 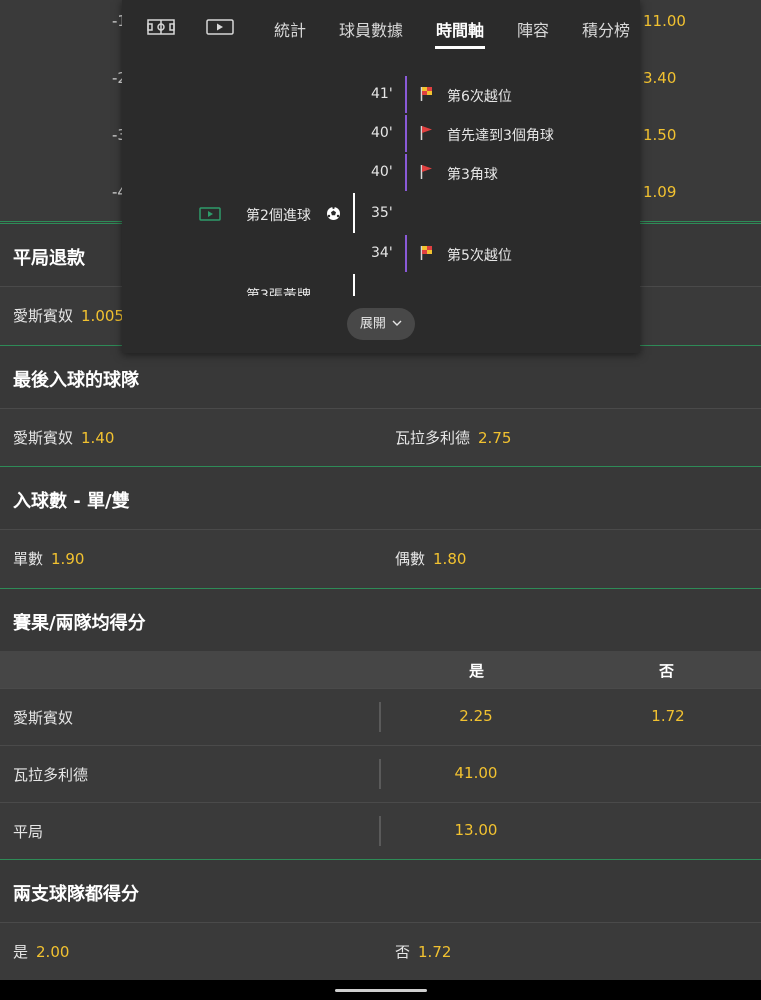 I want to click on option-odds: 1.90, so click(x=68, y=559).